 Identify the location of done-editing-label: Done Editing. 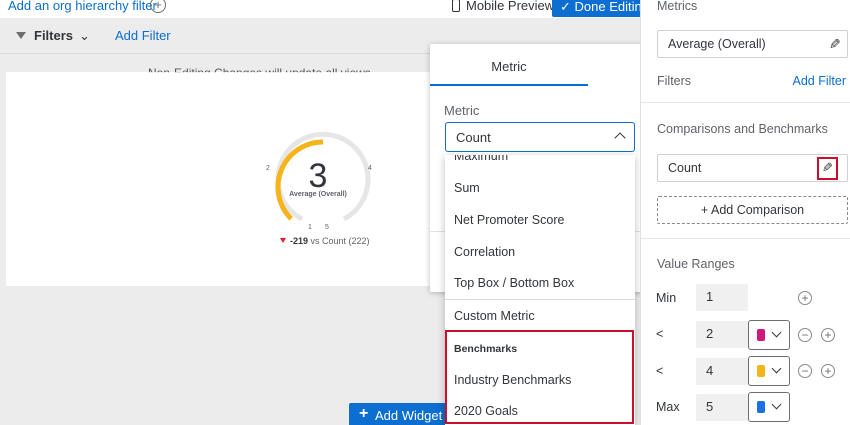
(610, 7).